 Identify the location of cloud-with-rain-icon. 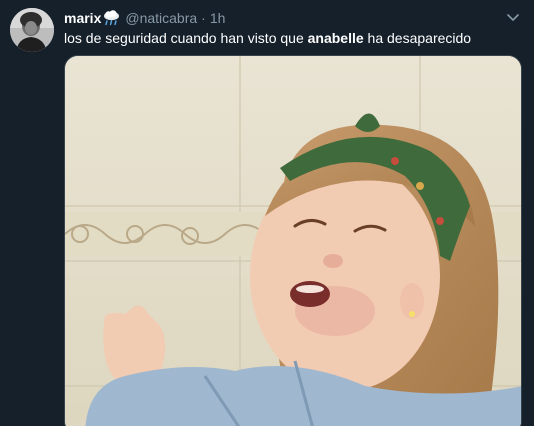
(111, 18).